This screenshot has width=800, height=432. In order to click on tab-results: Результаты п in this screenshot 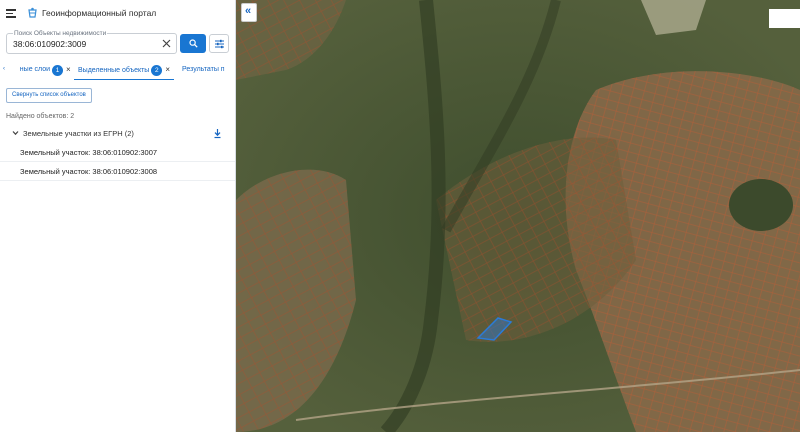, I will do `click(203, 70)`.